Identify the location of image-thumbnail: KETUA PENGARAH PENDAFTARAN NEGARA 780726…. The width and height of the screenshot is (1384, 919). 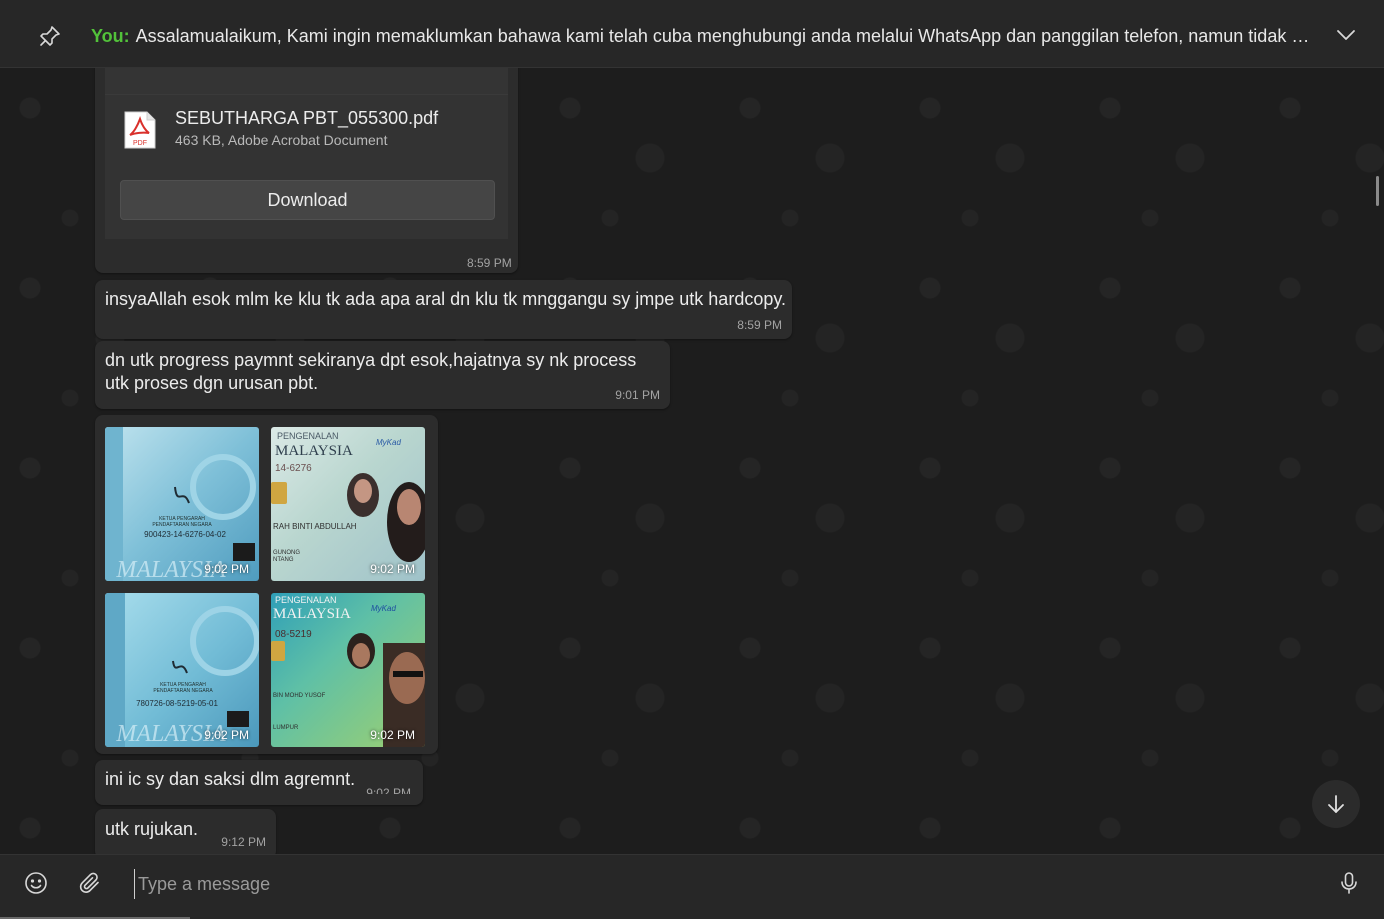
(182, 670).